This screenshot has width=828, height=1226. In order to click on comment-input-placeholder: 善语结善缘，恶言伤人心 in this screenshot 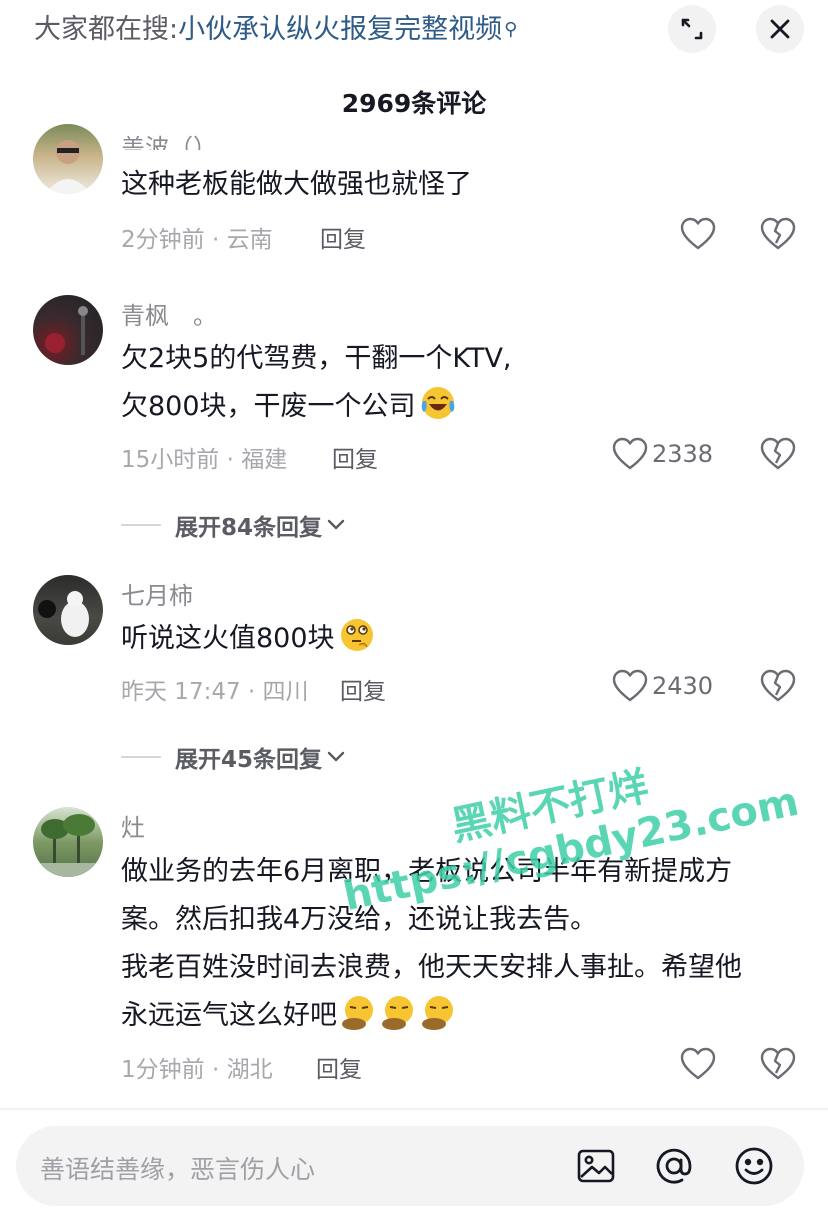, I will do `click(177, 1168)`.